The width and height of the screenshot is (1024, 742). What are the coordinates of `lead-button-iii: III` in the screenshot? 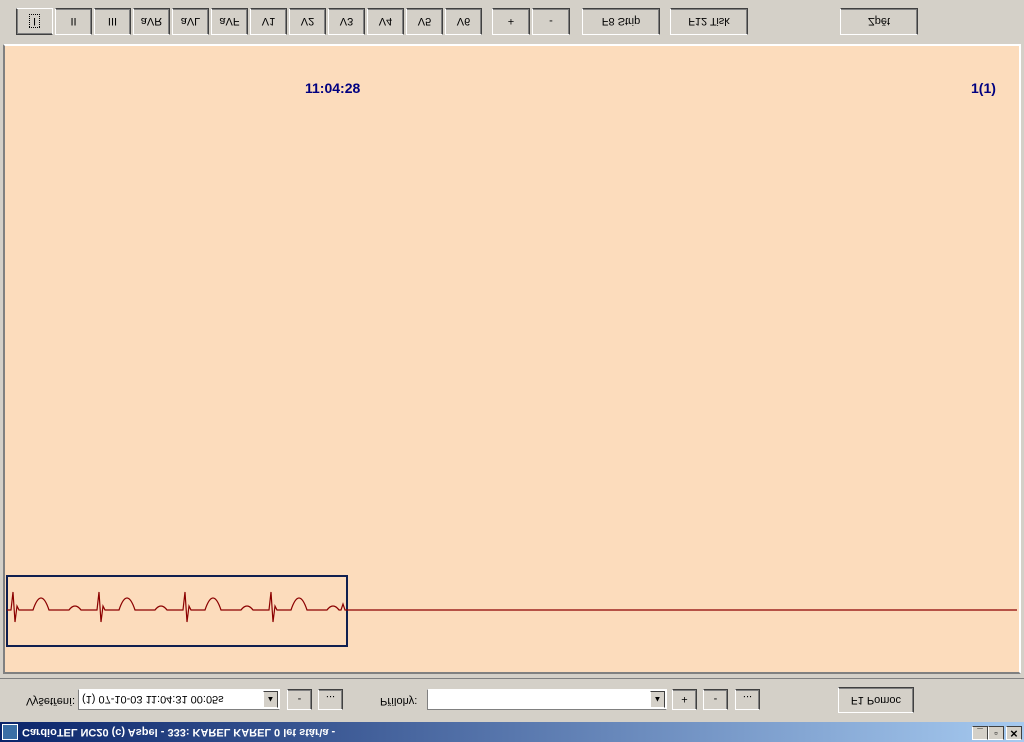 It's located at (112, 21).